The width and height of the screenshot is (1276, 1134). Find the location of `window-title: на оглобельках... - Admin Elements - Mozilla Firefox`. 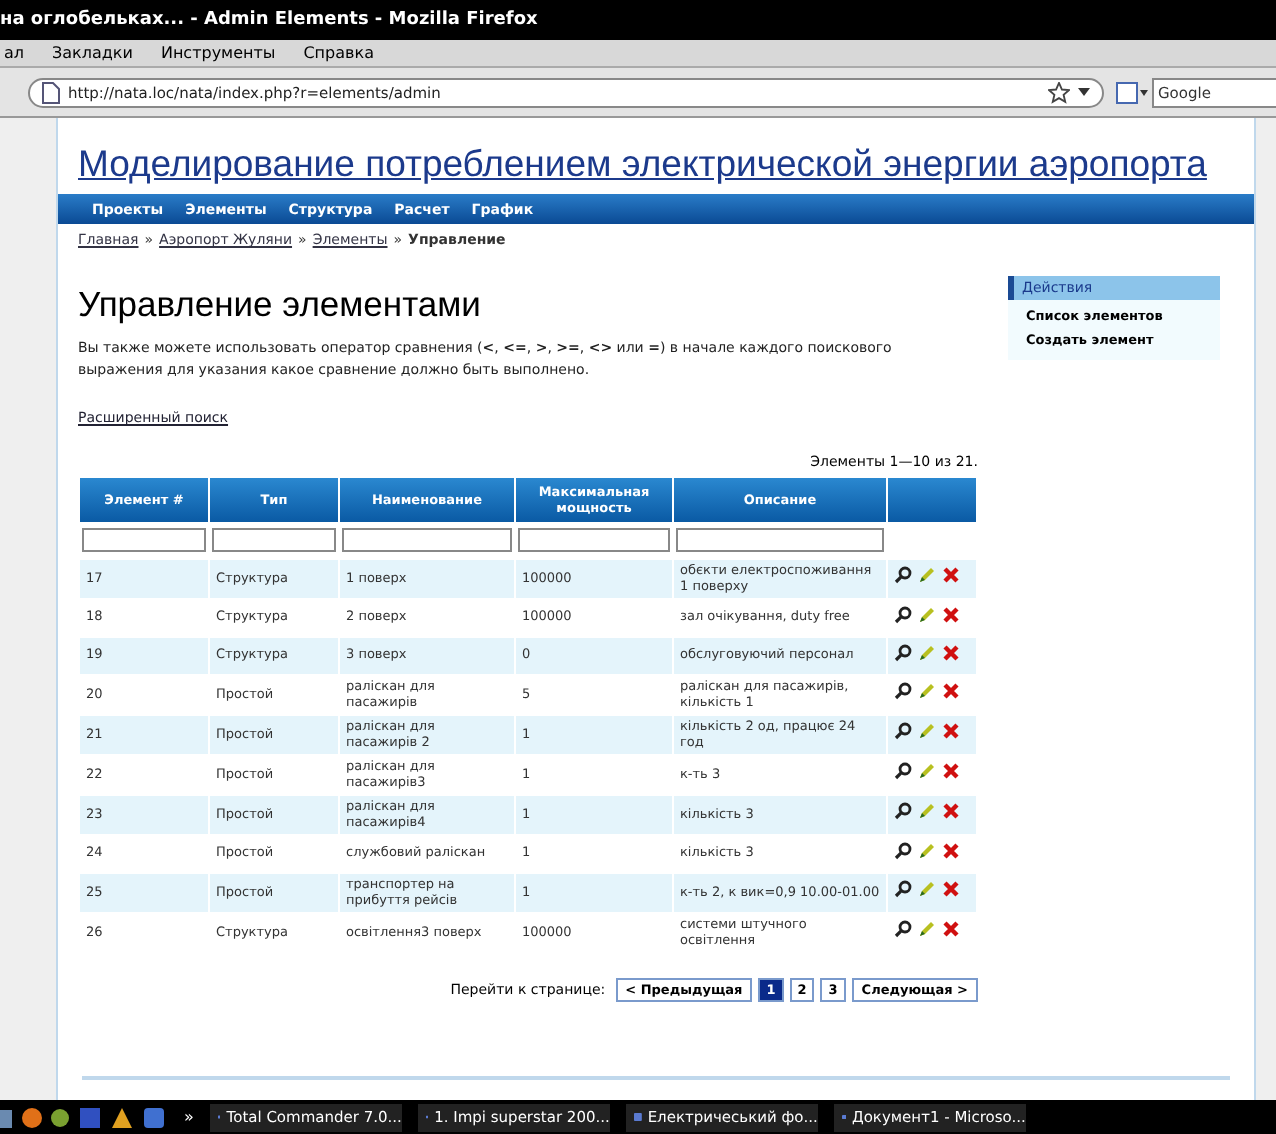

window-title: на оглобельках... - Admin Elements - Mozilla Firefox is located at coordinates (269, 20).